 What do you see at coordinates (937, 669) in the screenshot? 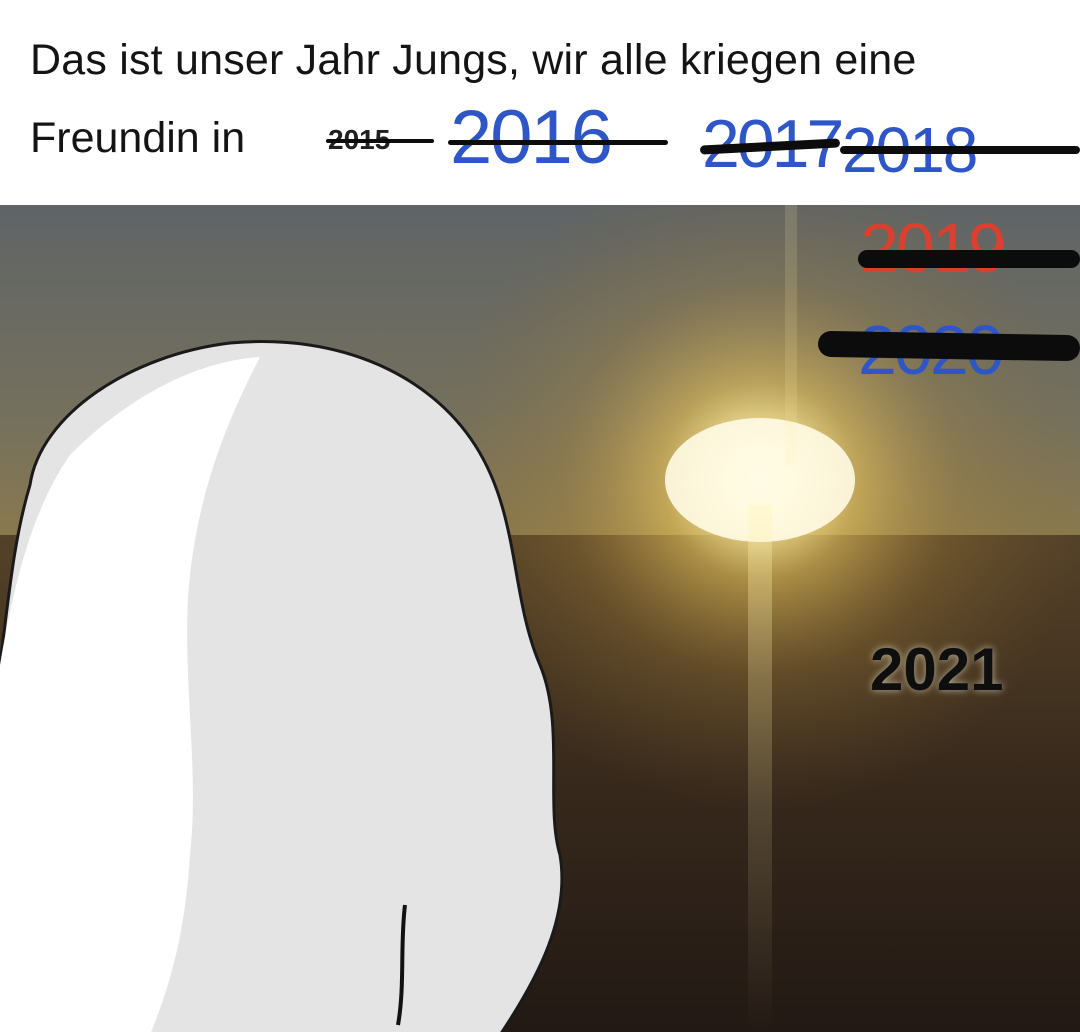
I see `year-2021: 2021` at bounding box center [937, 669].